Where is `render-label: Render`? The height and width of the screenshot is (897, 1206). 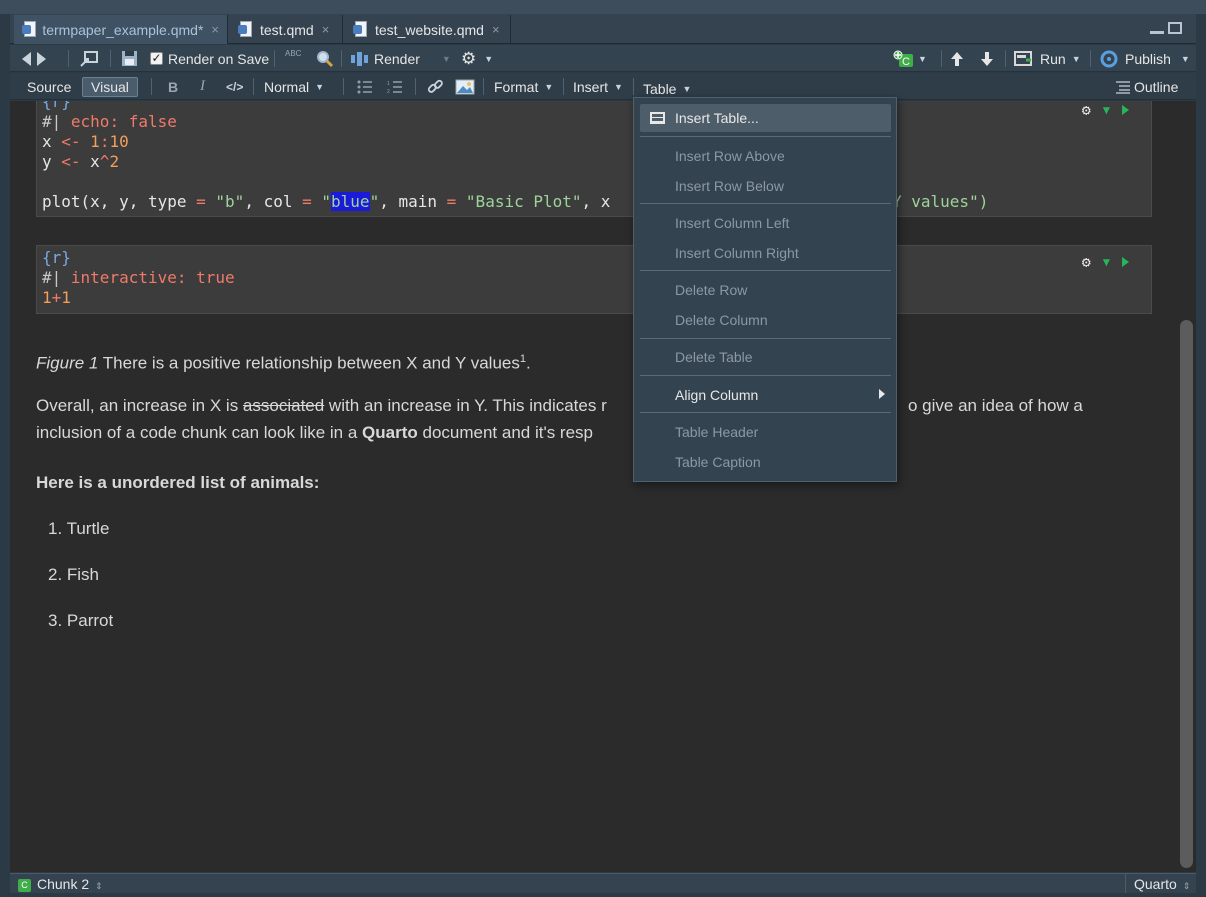
render-label: Render is located at coordinates (397, 58).